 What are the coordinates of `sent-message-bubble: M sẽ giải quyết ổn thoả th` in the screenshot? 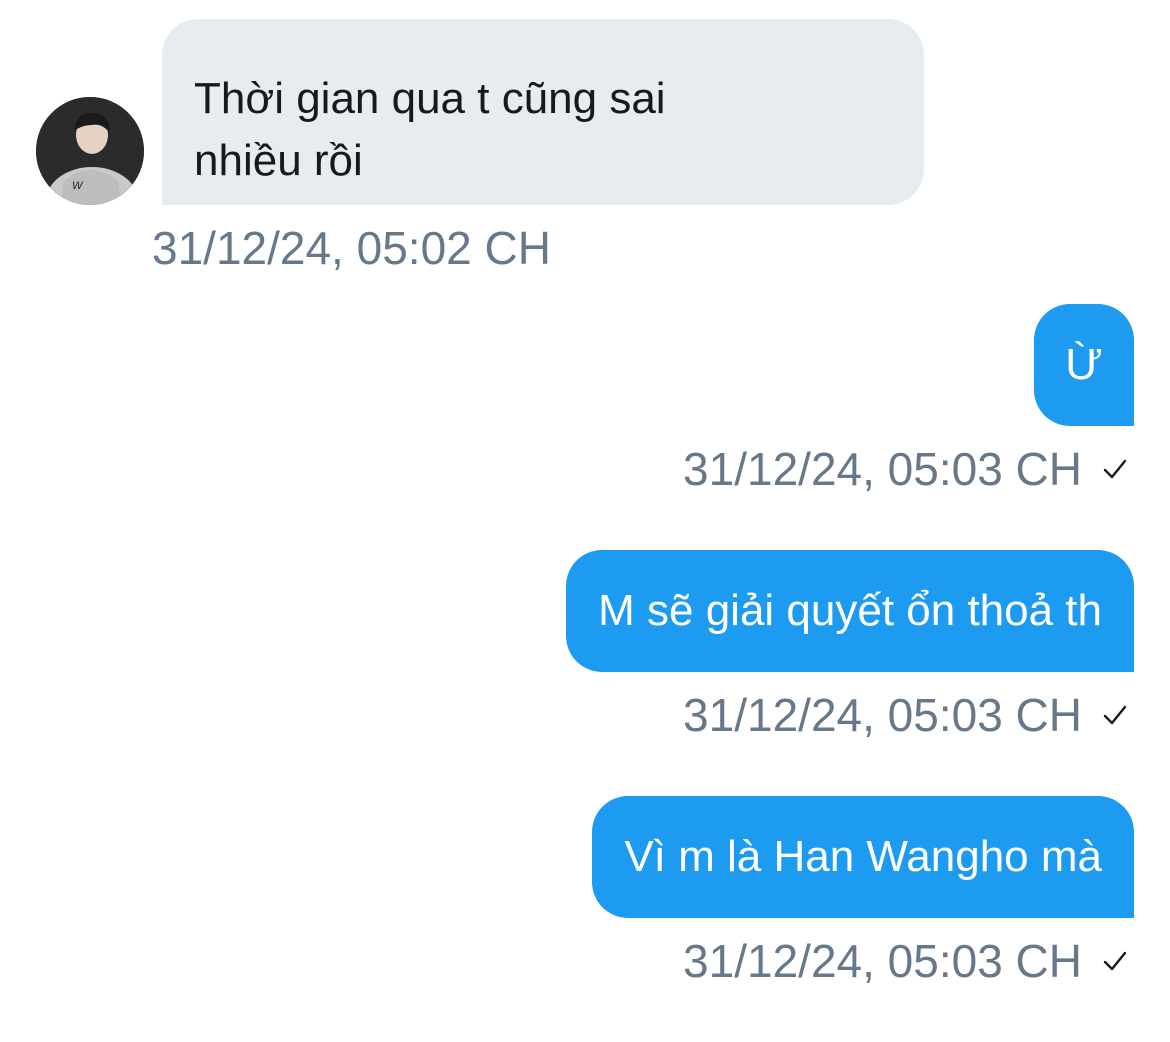 It's located at (850, 611).